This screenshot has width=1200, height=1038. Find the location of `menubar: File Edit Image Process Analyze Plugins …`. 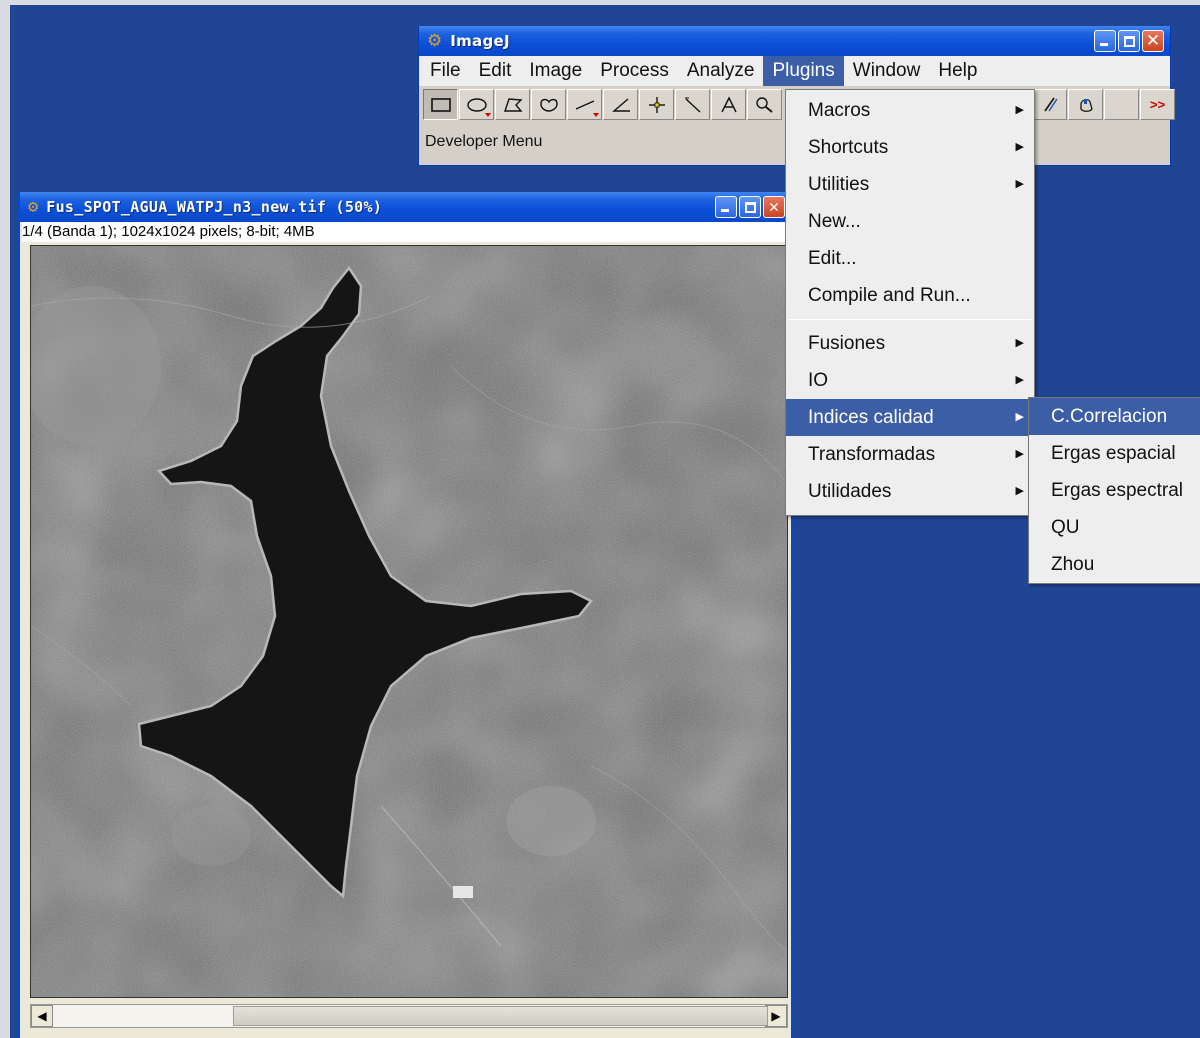

menubar: File Edit Image Process Analyze Plugins … is located at coordinates (794, 71).